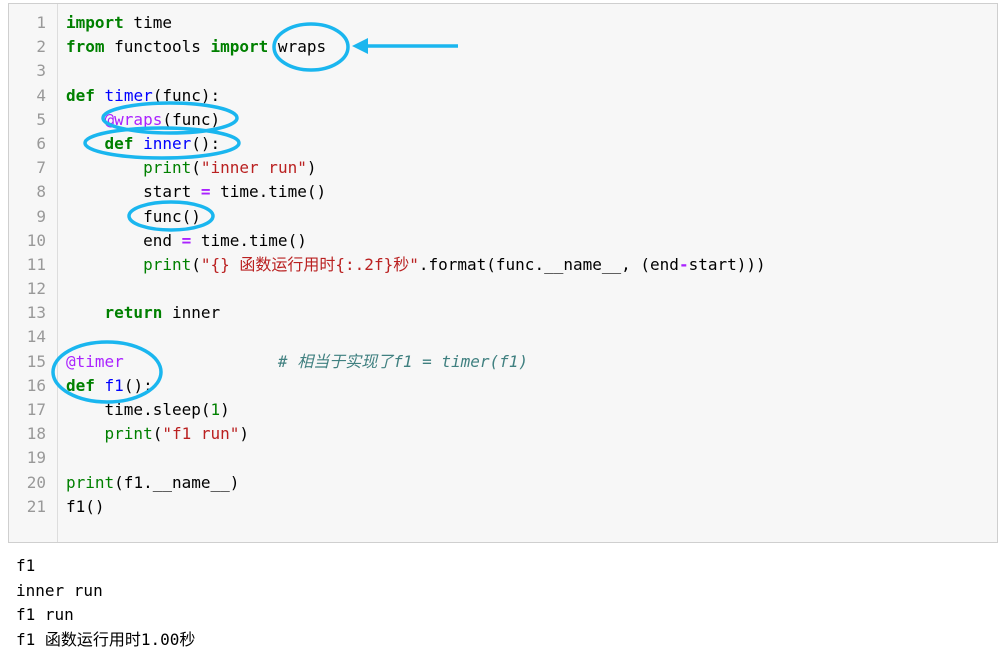  Describe the element at coordinates (503, 337) in the screenshot. I see `code-line: 14` at that location.